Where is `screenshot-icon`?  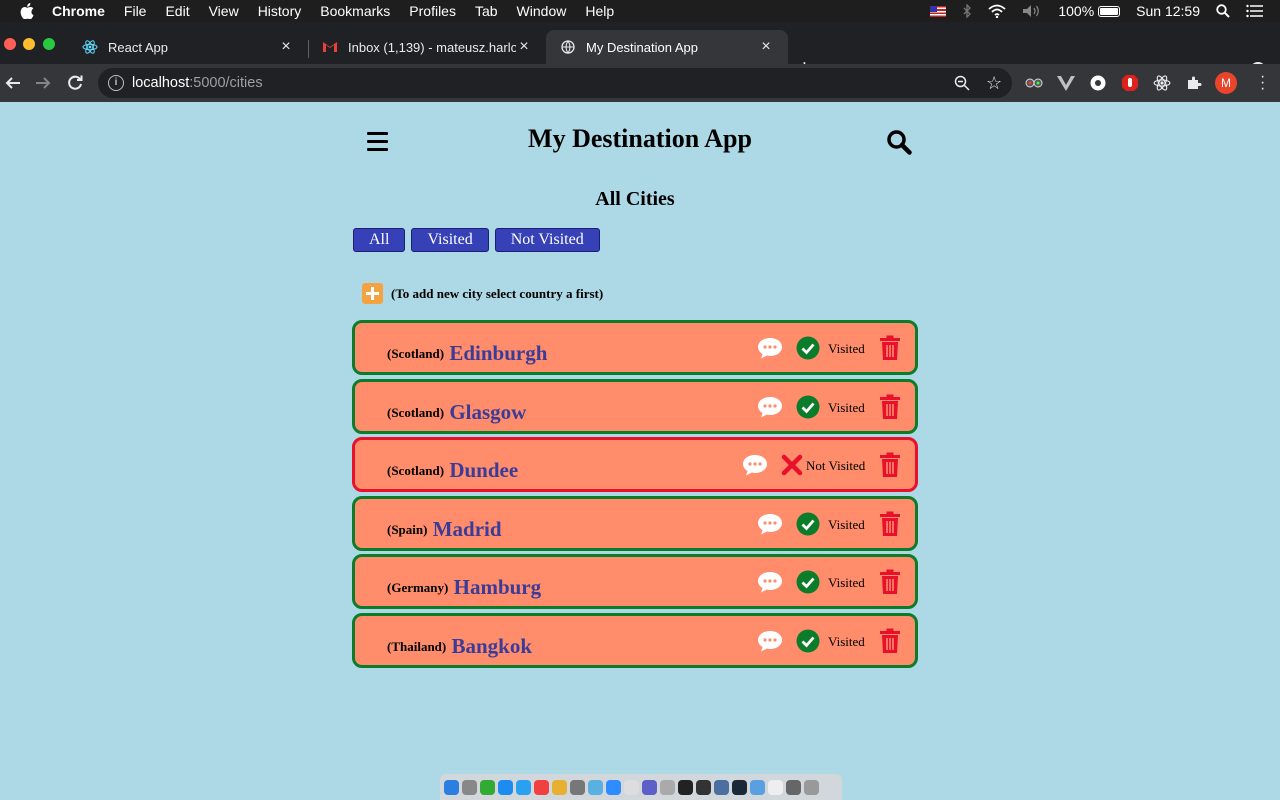 screenshot-icon is located at coordinates (793, 787).